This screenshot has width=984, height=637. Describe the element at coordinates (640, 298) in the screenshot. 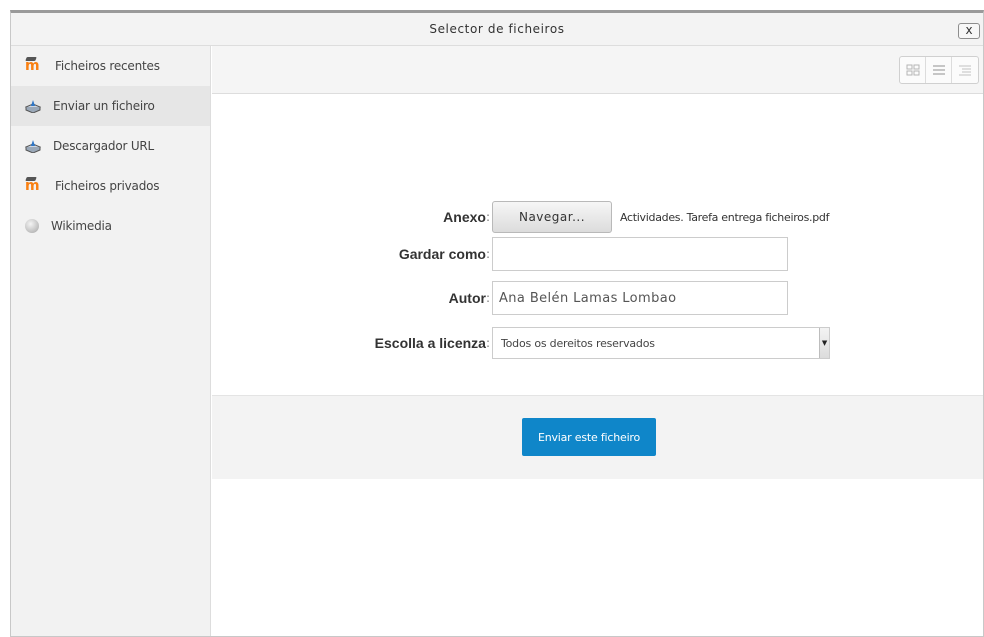

I see `author-input: Ana Belén Lamas Lombao` at that location.